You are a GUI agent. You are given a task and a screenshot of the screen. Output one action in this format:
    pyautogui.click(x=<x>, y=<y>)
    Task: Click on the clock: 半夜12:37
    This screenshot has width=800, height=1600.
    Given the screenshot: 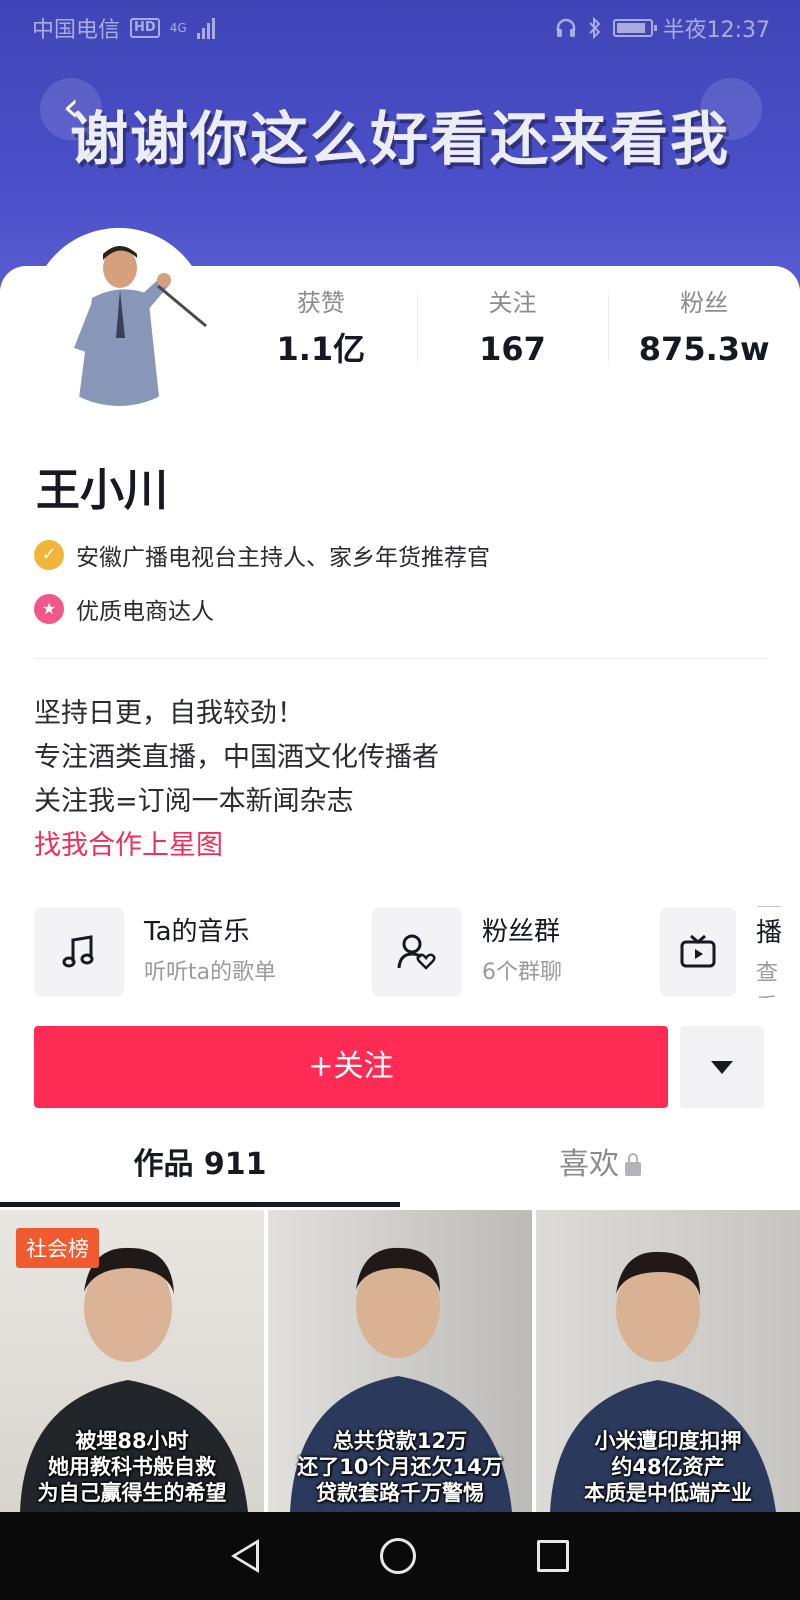 What is the action you would take?
    pyautogui.click(x=716, y=30)
    